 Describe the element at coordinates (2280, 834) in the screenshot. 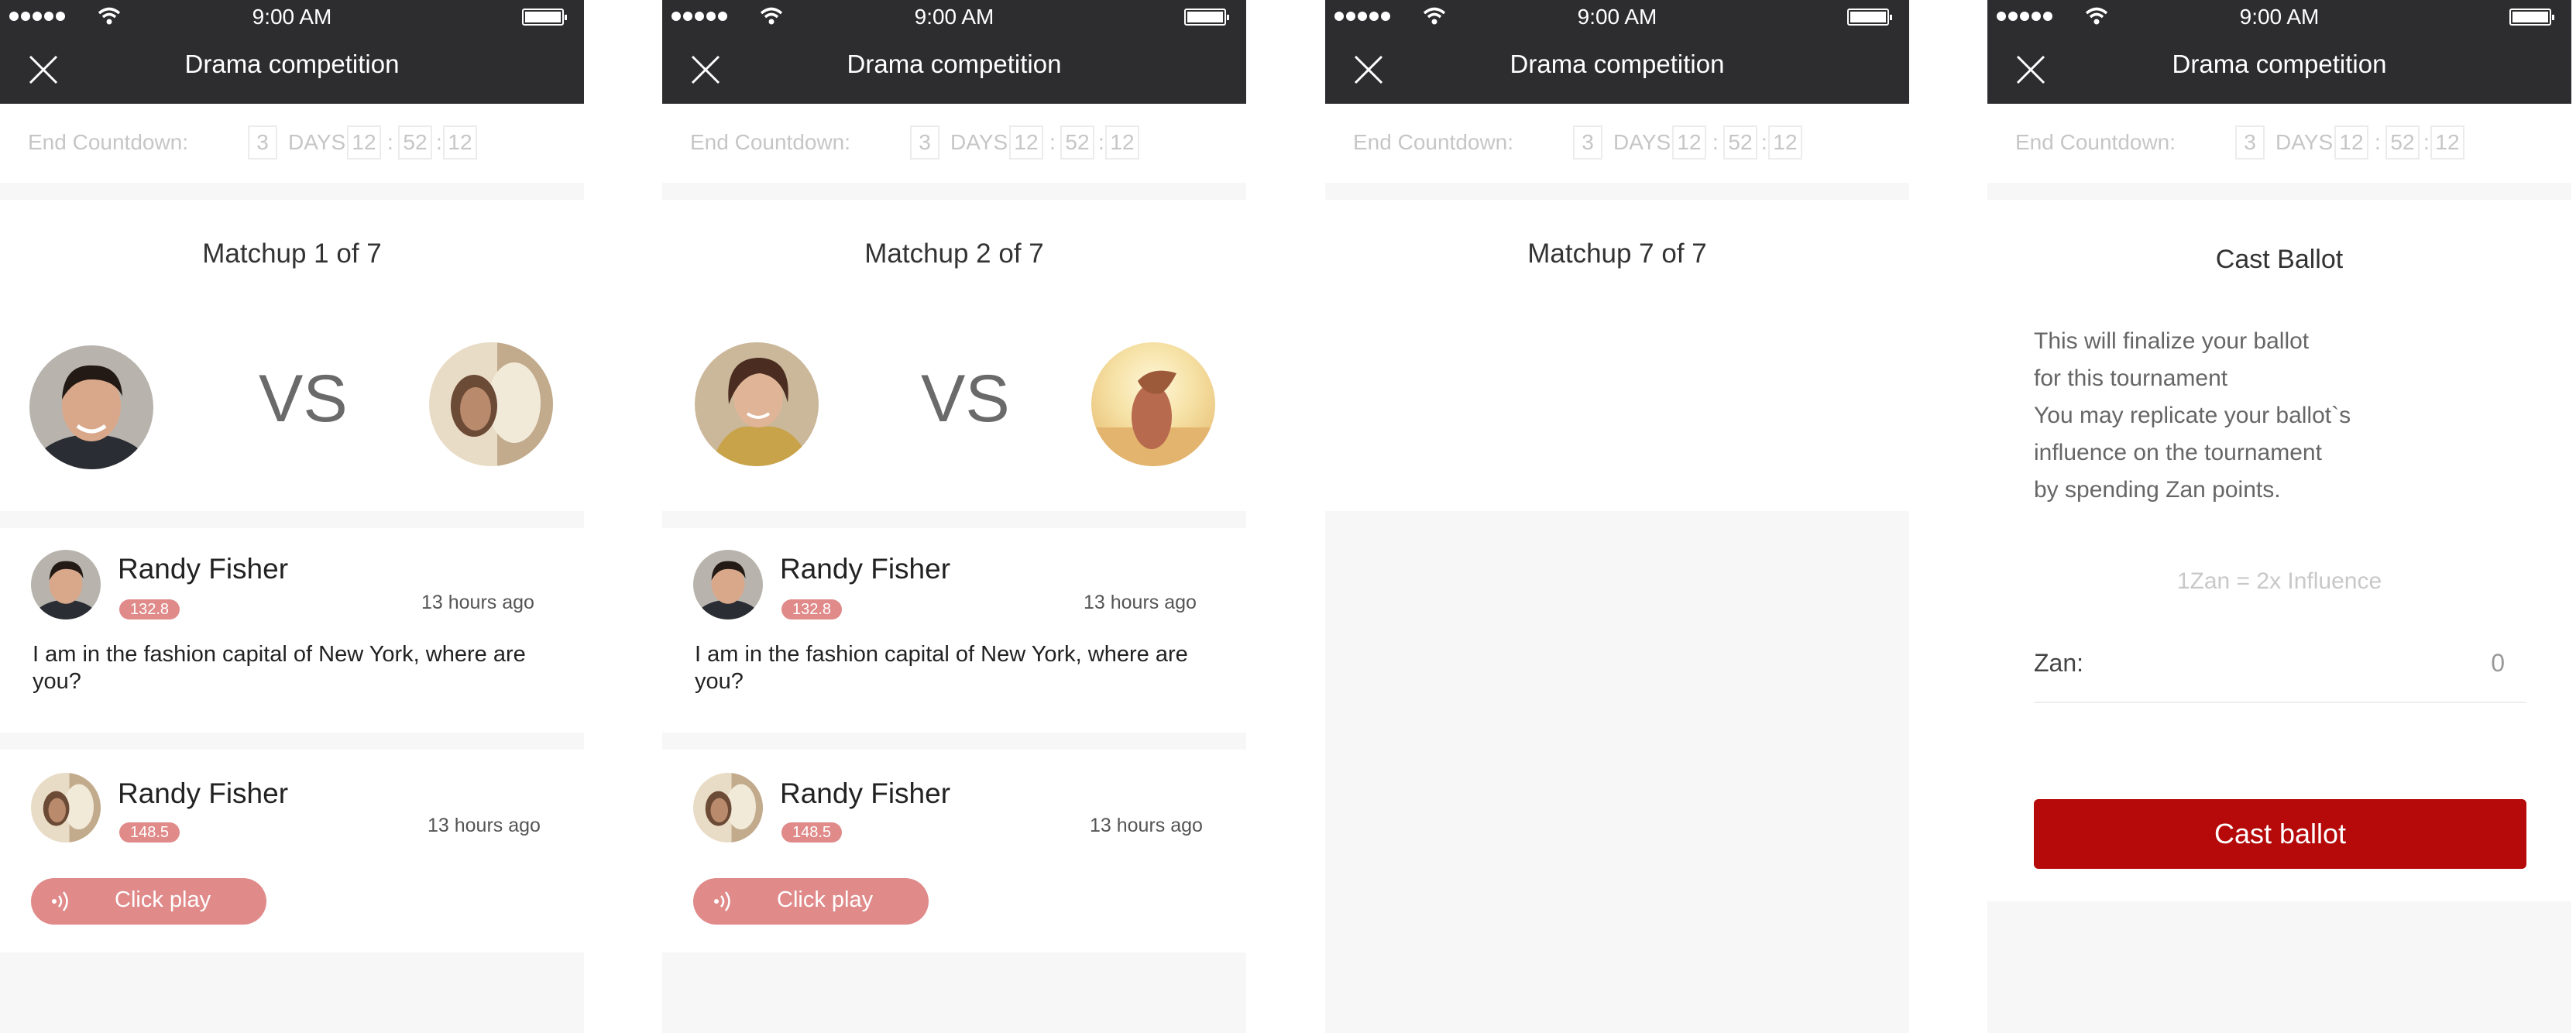

I see `cast-ballot-button: Cast ballot` at that location.